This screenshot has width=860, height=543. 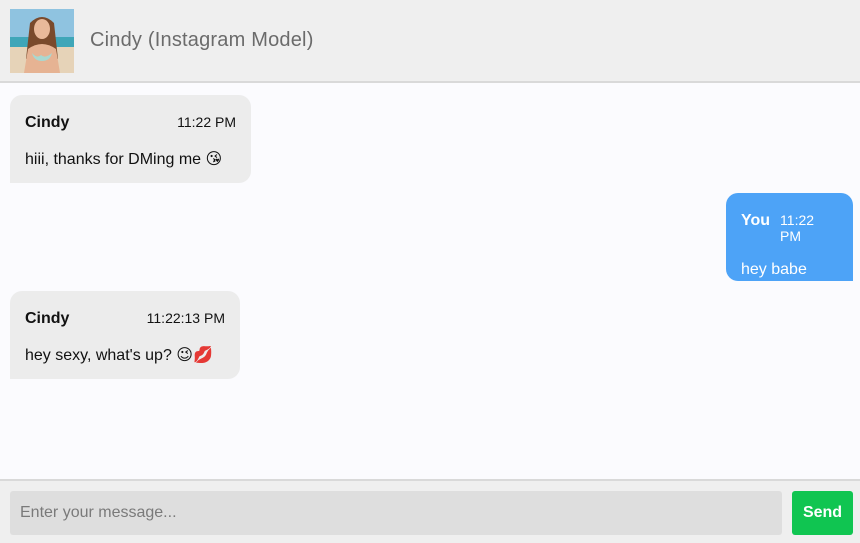 What do you see at coordinates (98, 355) in the screenshot?
I see `message-body: hey sexy, what's up?` at bounding box center [98, 355].